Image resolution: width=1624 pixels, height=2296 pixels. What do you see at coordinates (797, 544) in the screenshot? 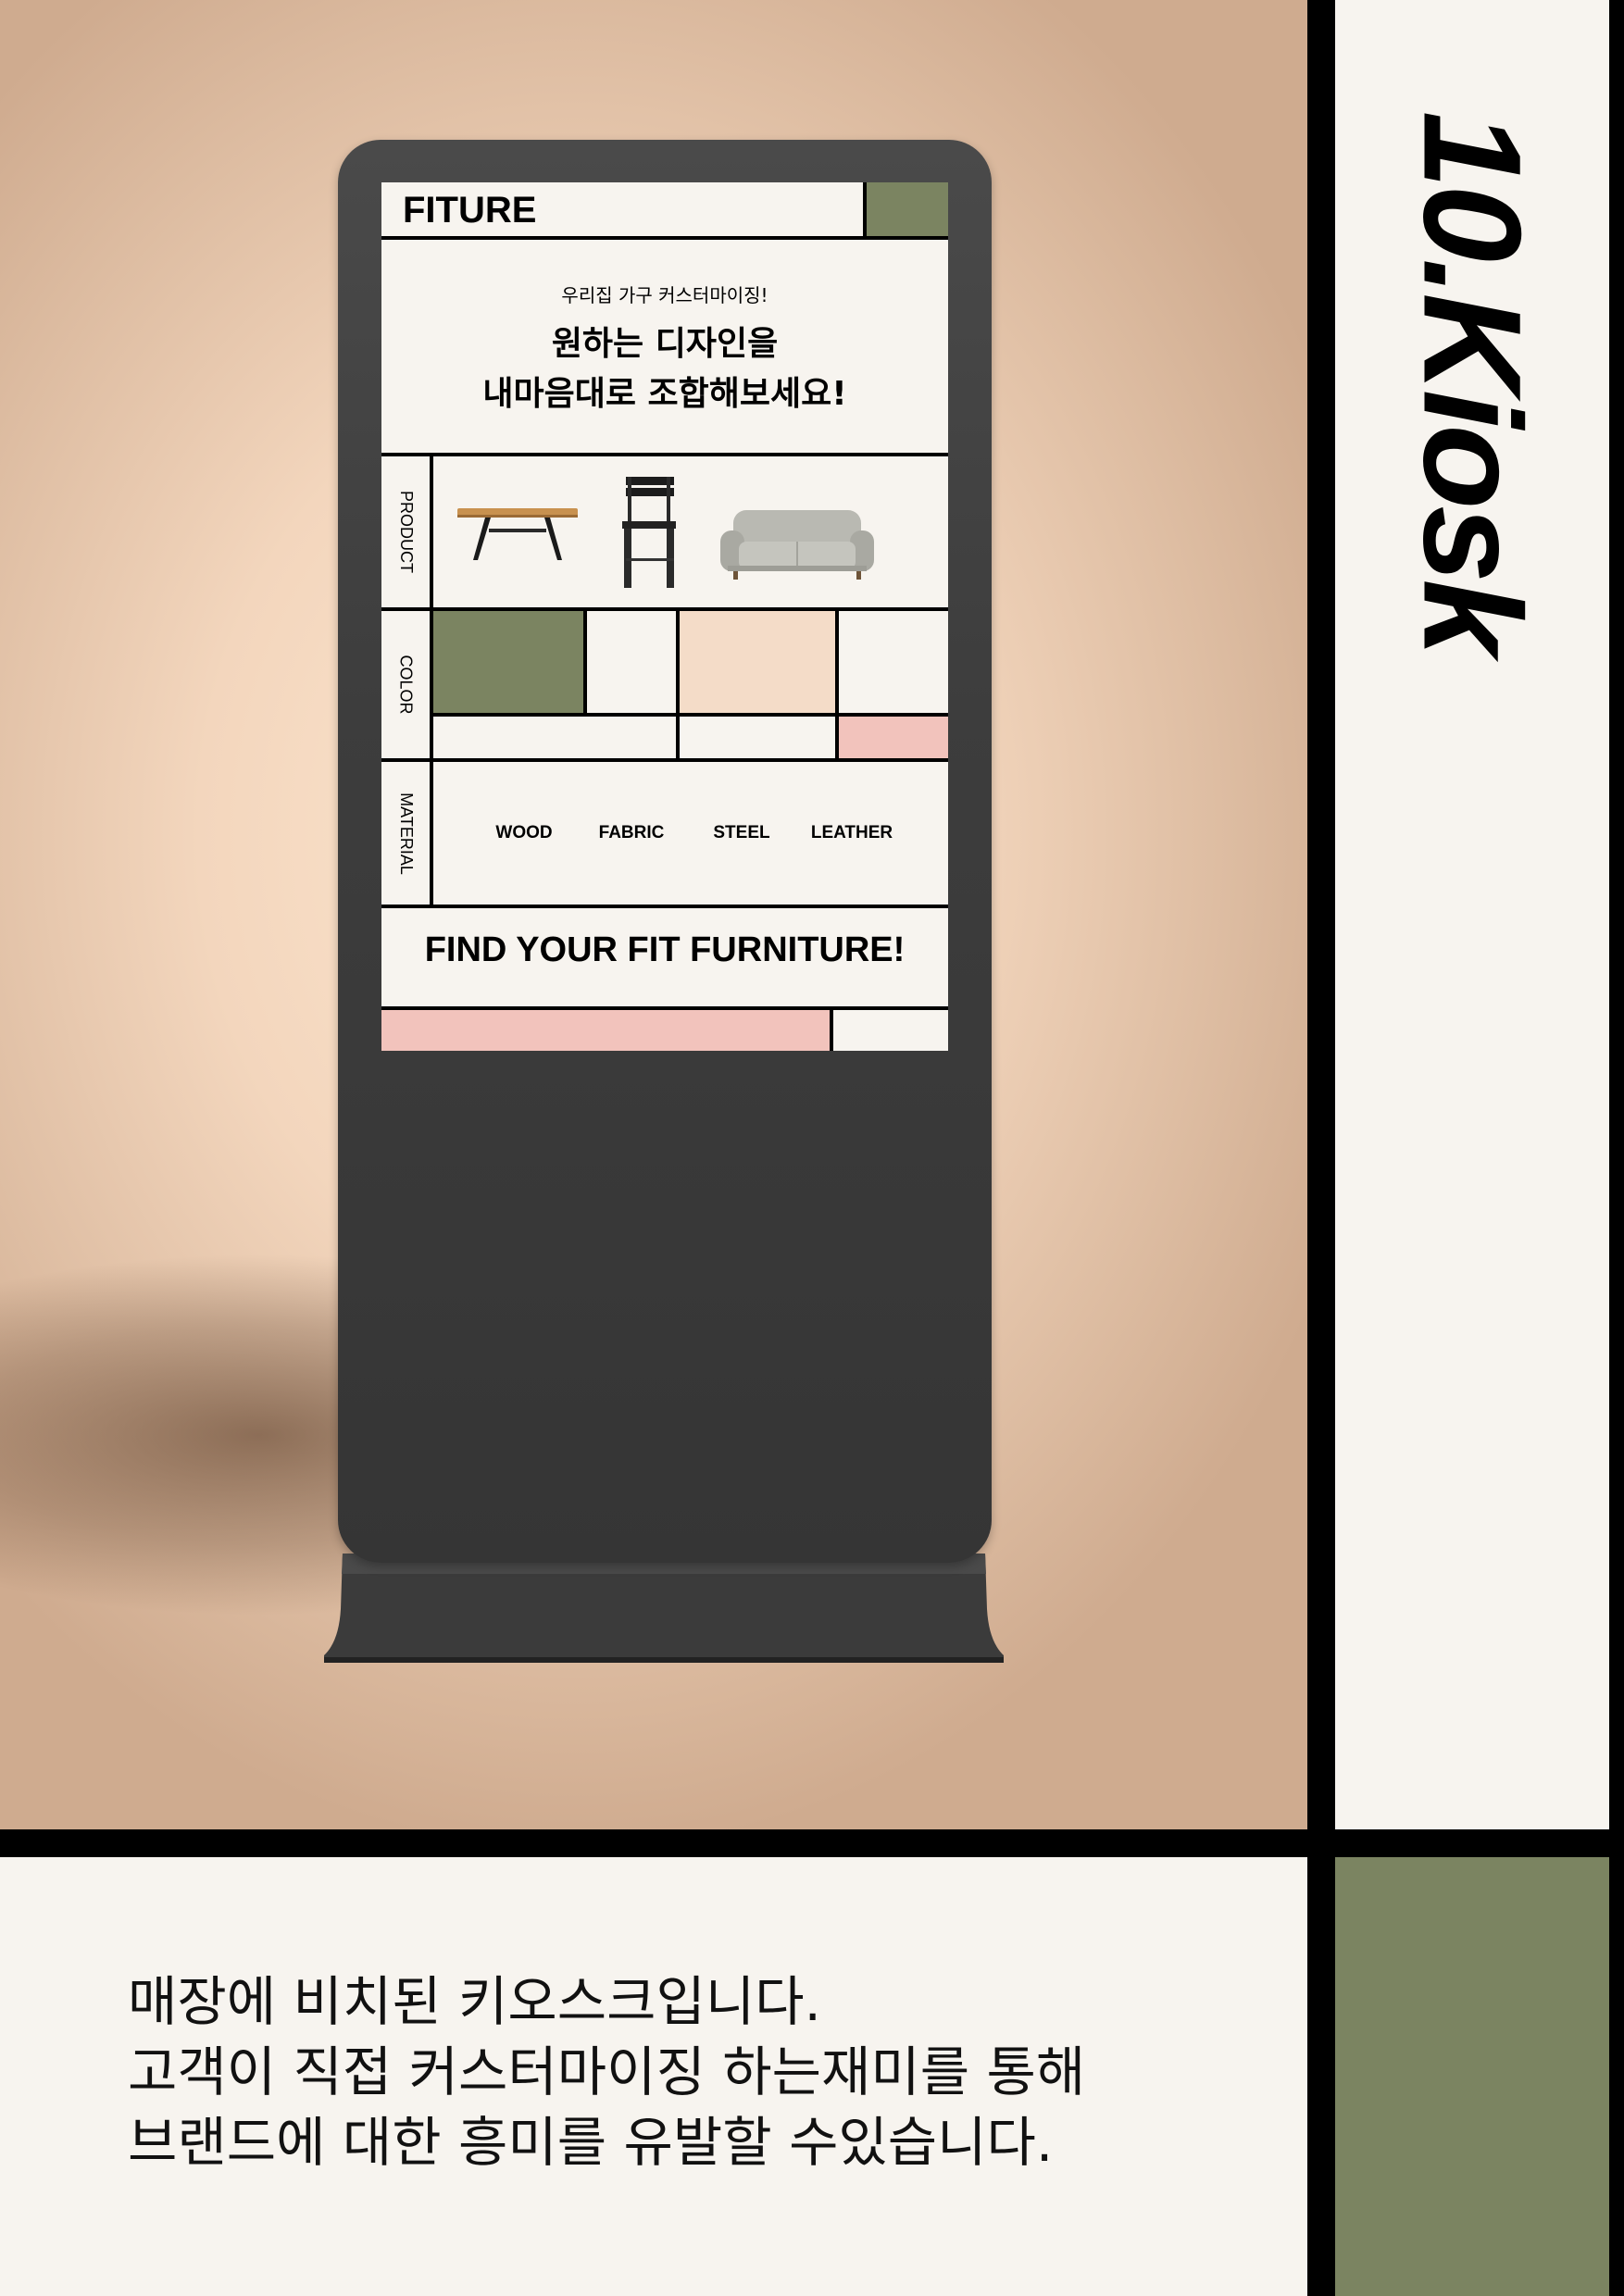
I see `sofa-icon` at bounding box center [797, 544].